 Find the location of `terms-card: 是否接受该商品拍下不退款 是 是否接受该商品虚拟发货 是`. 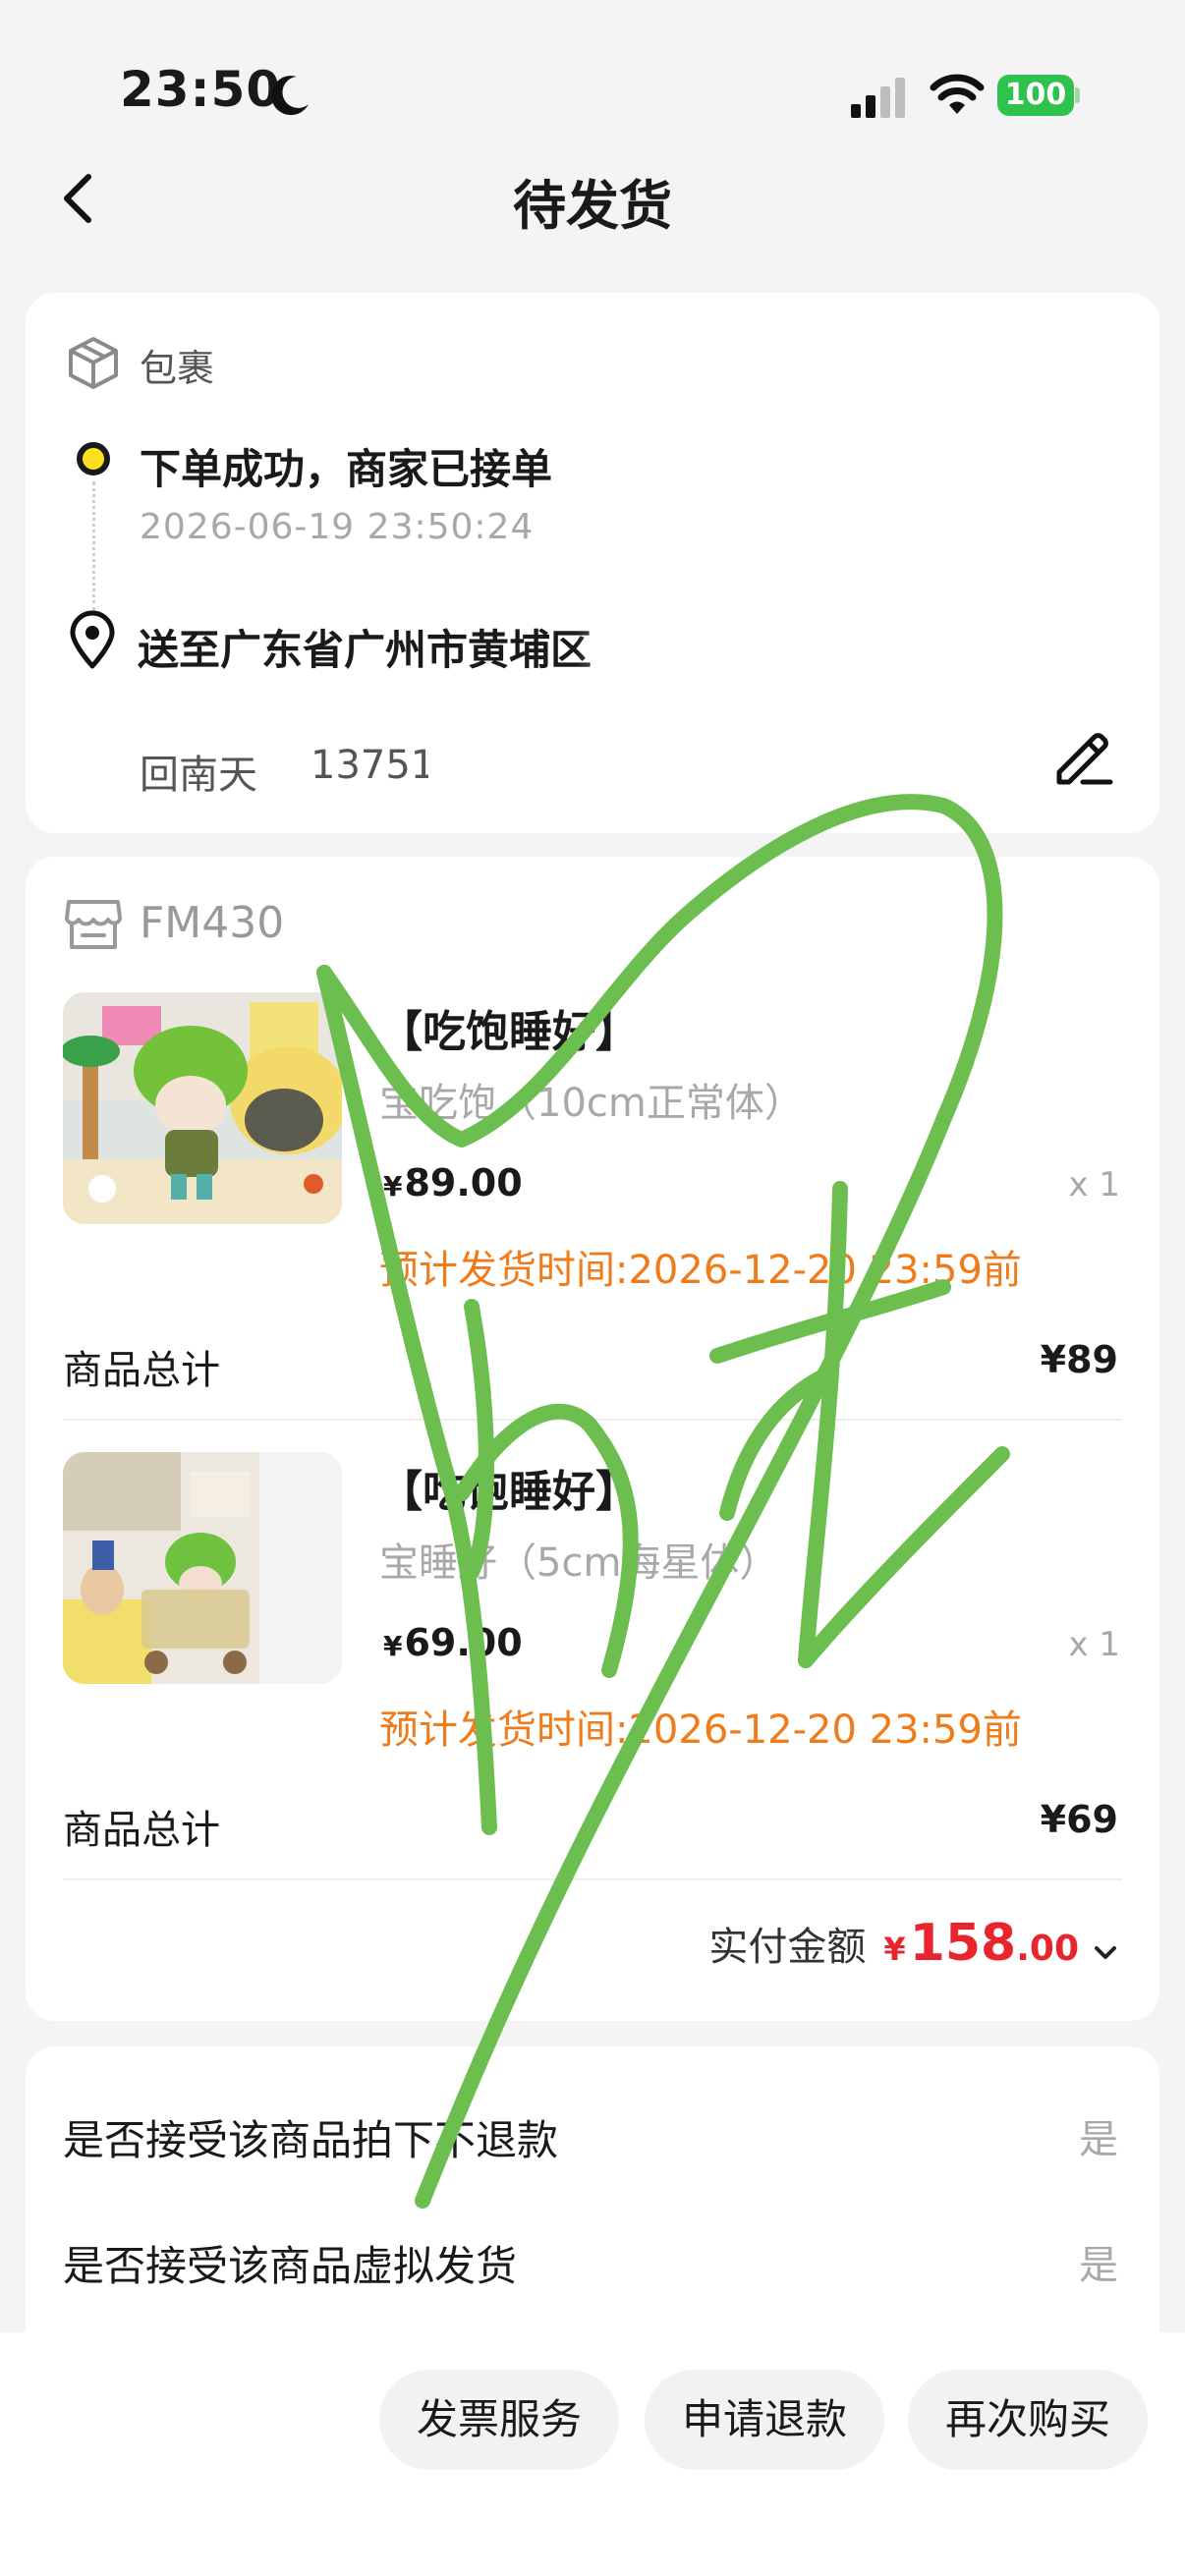

terms-card: 是否接受该商品拍下不退款 是 是否接受该商品虚拟发货 是 is located at coordinates (592, 2203).